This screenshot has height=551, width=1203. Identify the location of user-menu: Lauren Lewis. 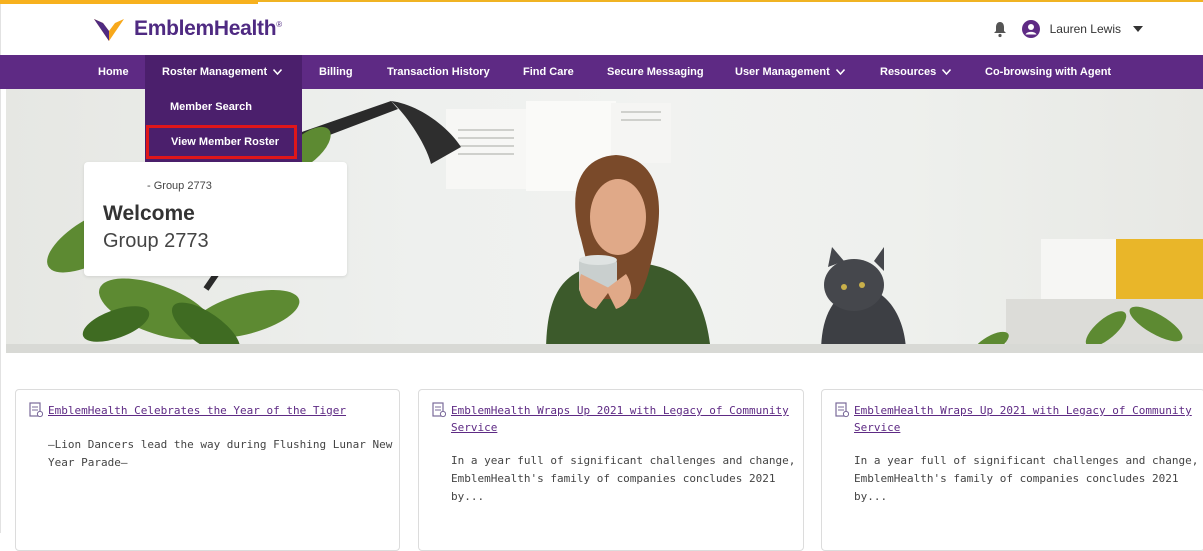
(1067, 29).